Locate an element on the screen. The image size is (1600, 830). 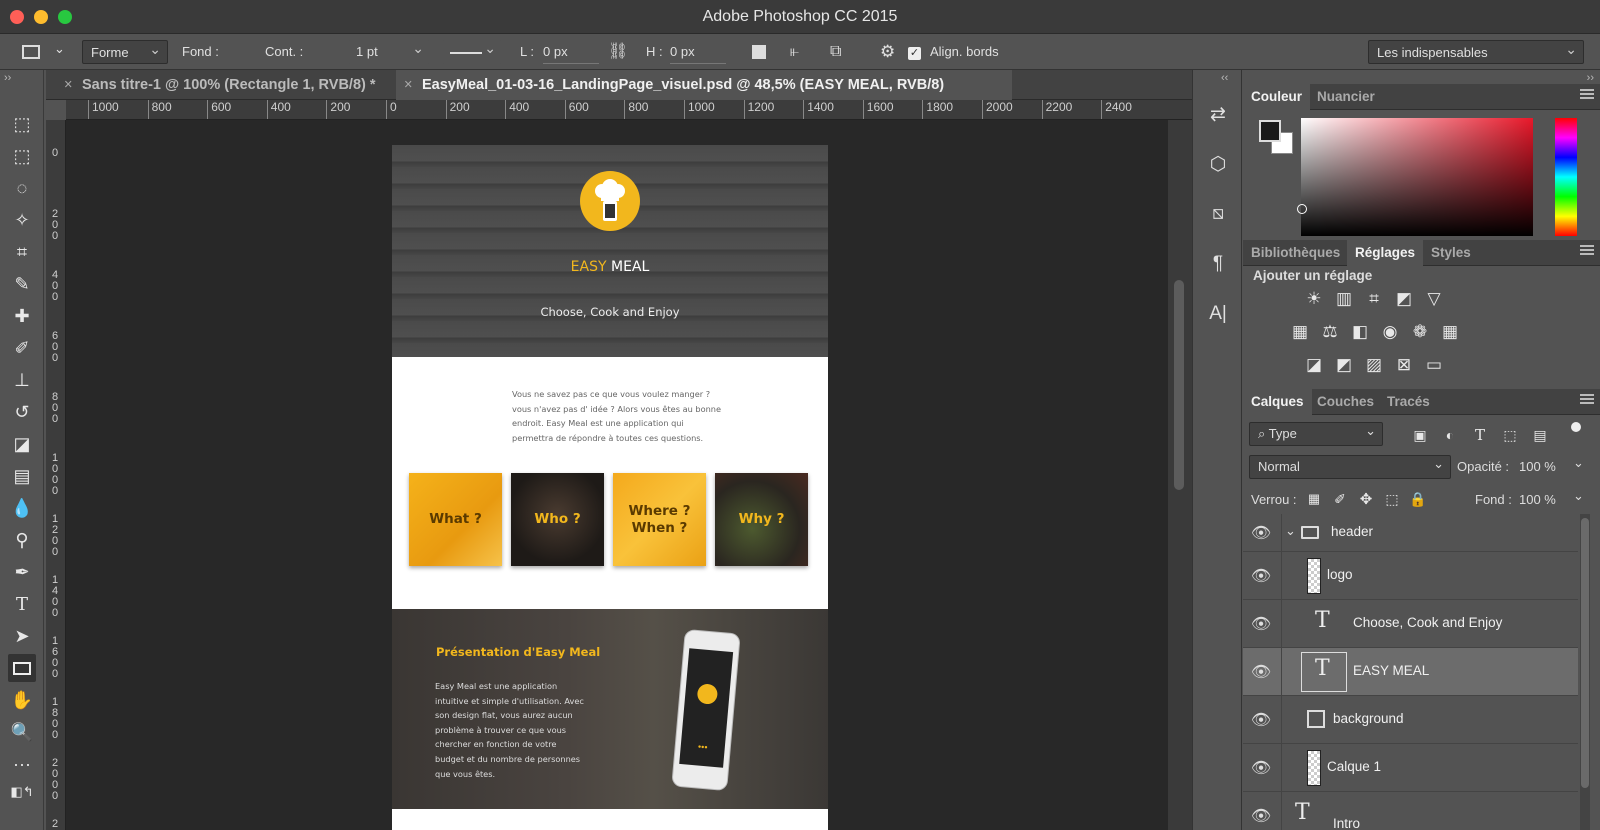
hand-tool-icon: ✋ is located at coordinates (22, 700).